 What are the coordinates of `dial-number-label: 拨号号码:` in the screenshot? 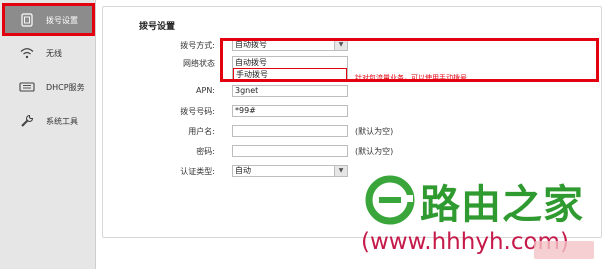 It's located at (197, 111).